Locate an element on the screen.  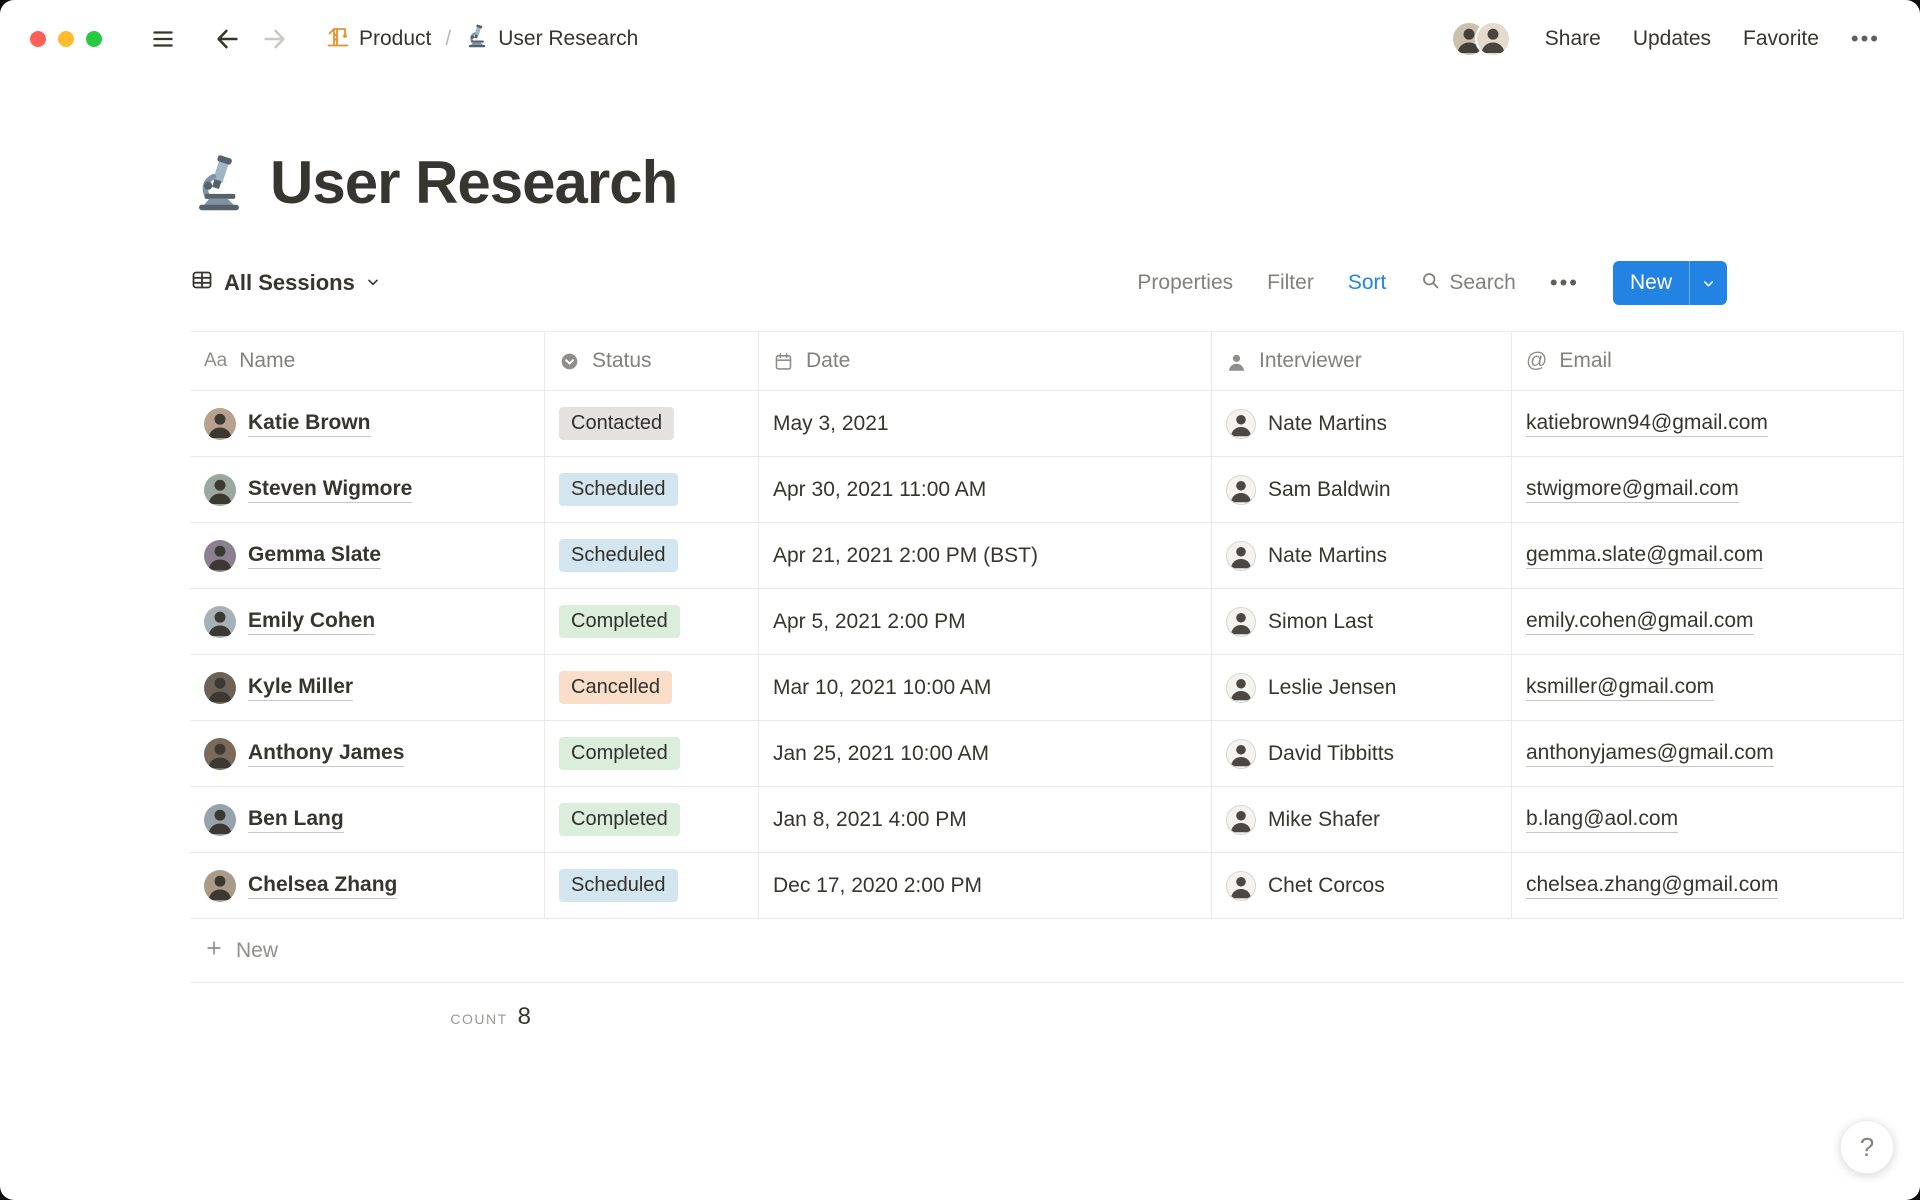
table-header: Aa Name Status Date Interviewer @ Email is located at coordinates (1047, 361).